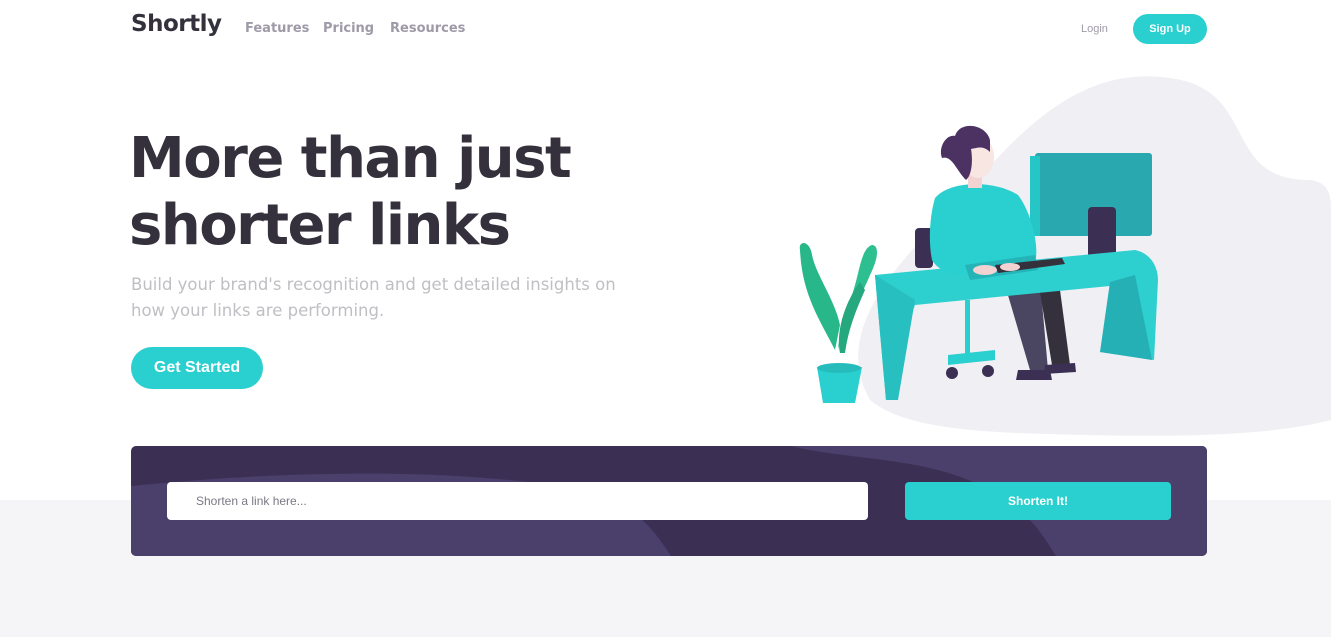 The height and width of the screenshot is (637, 1331). What do you see at coordinates (348, 28) in the screenshot?
I see `nav-link-pricing: Pricing` at bounding box center [348, 28].